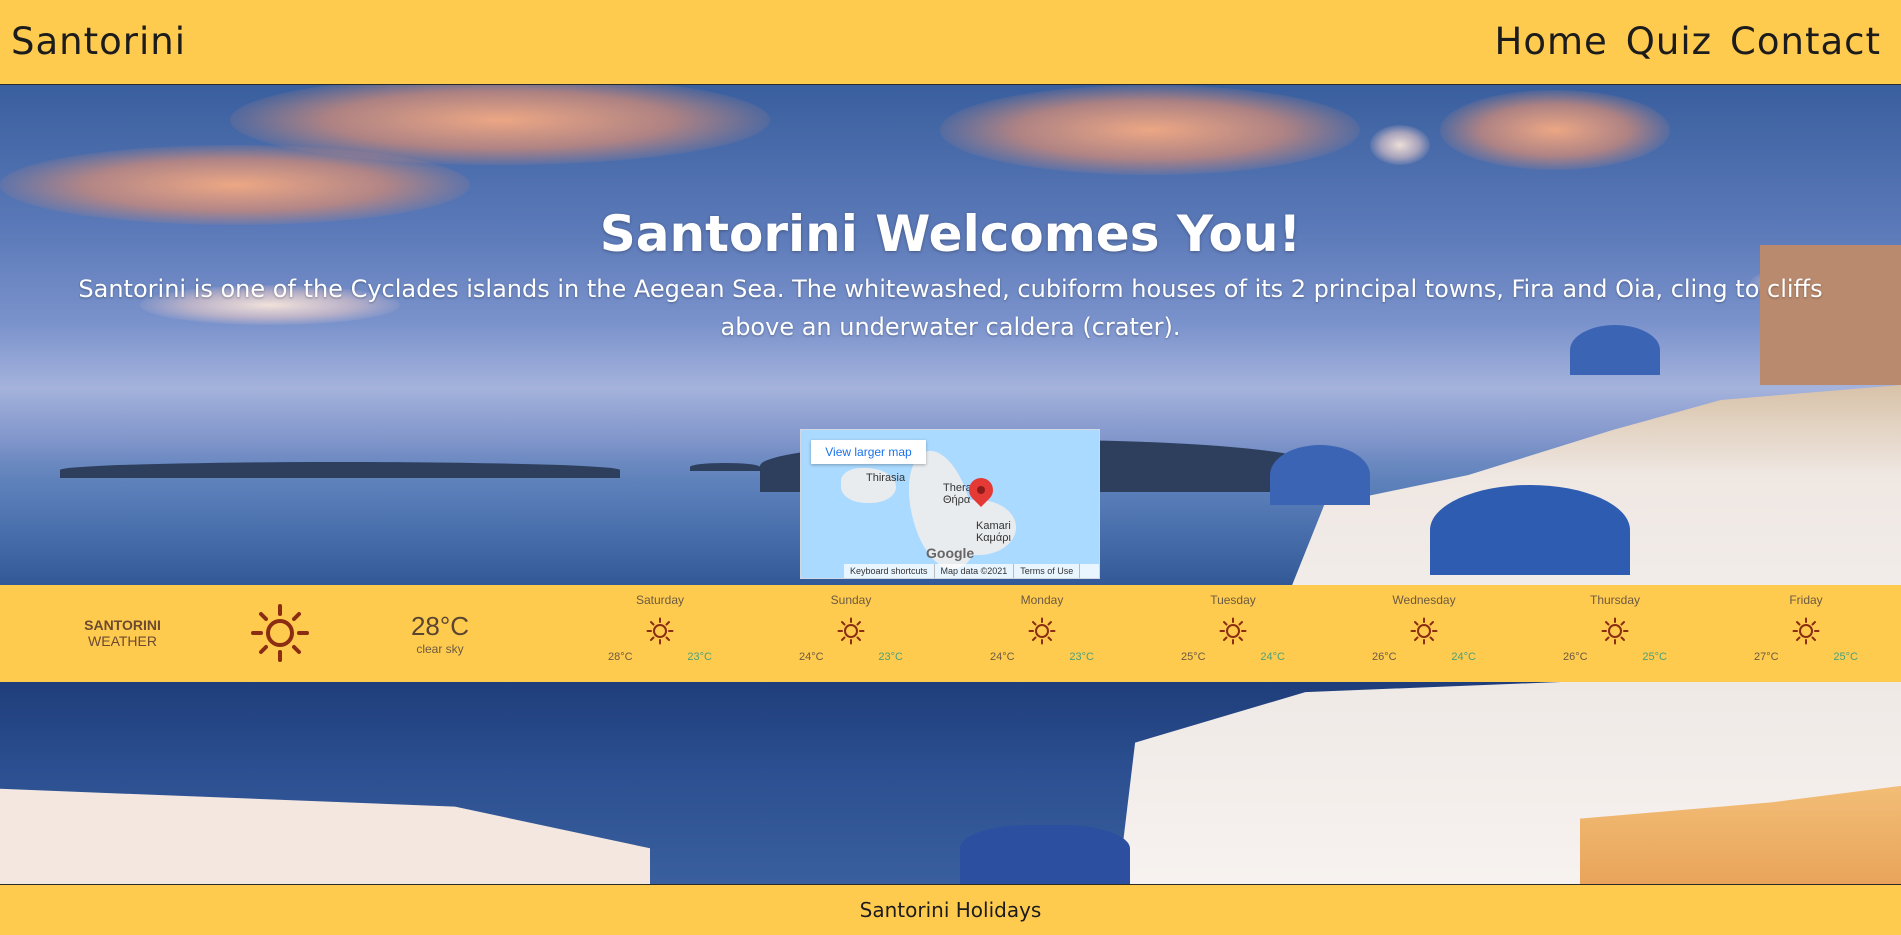 Image resolution: width=1901 pixels, height=935 pixels. What do you see at coordinates (1193, 657) in the screenshot?
I see `forecast-high: 25°C` at bounding box center [1193, 657].